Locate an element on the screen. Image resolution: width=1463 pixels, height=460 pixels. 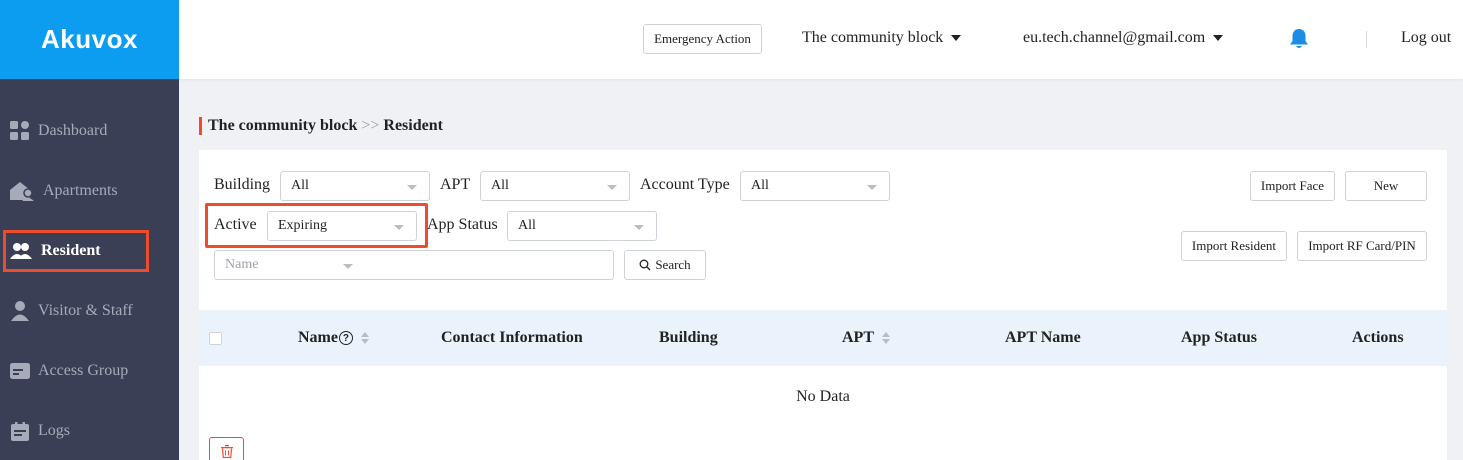
visitor-icon is located at coordinates (20, 311).